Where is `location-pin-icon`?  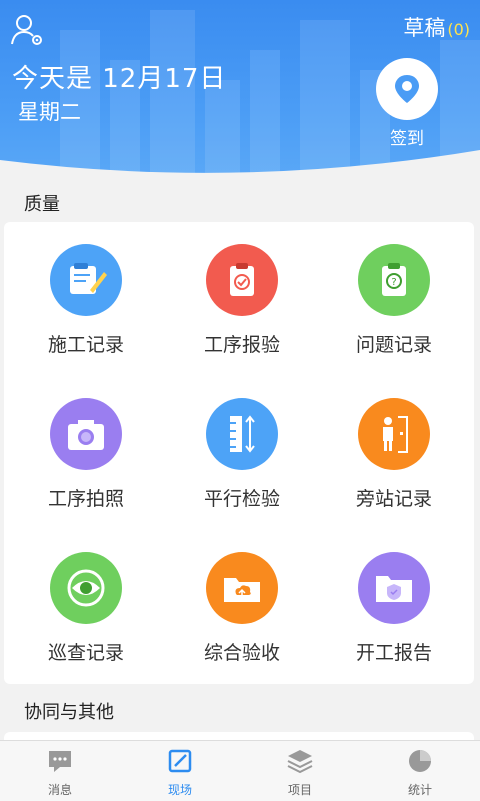
location-pin-icon is located at coordinates (407, 89).